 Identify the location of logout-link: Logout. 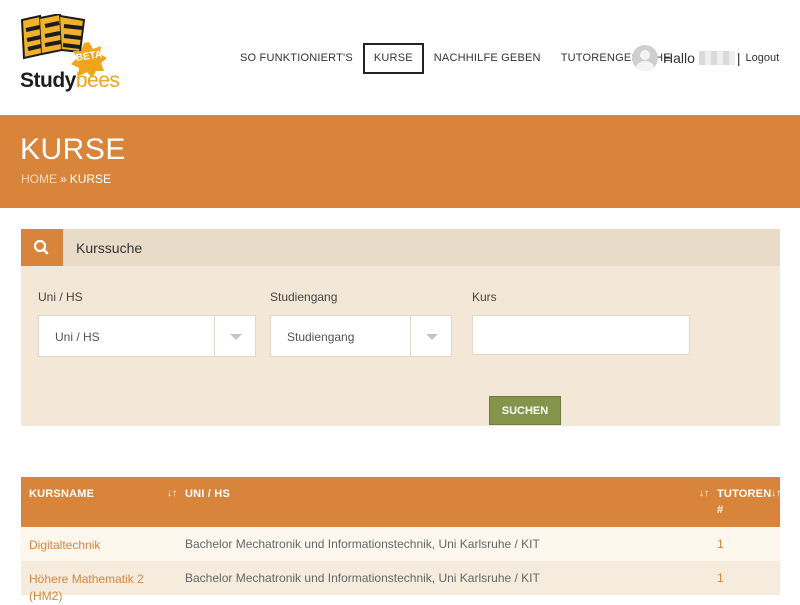
(763, 58).